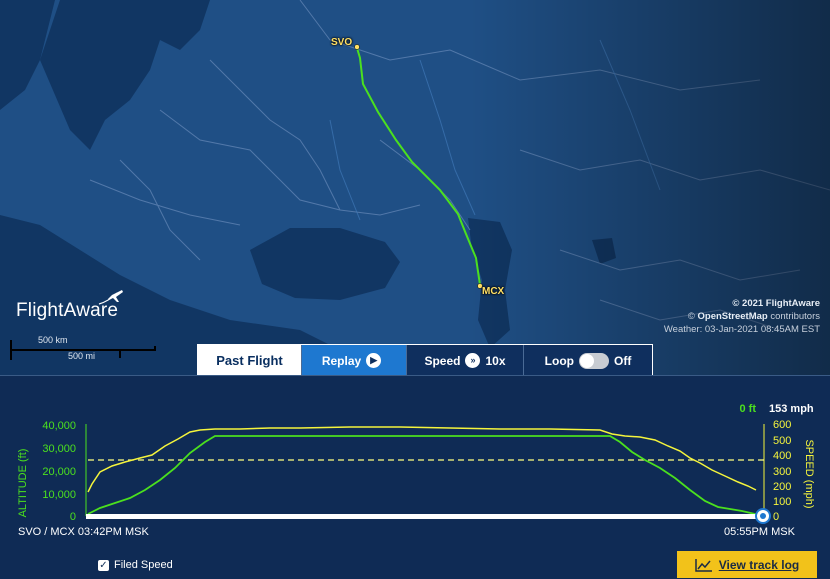 This screenshot has width=830, height=579. I want to click on filed-speed-toggle: ✓ Filed Speed, so click(135, 565).